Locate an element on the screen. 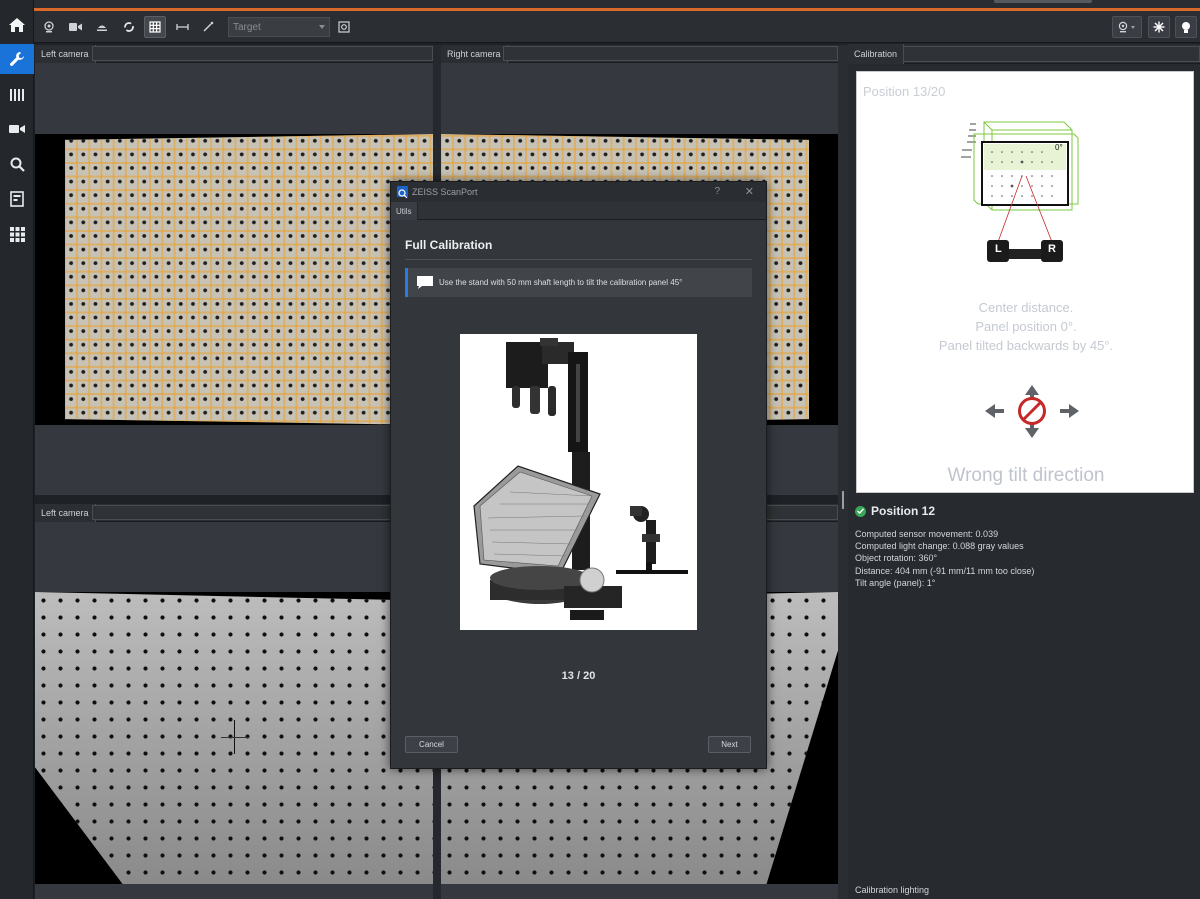 Image resolution: width=1200 pixels, height=899 pixels. toolbar: Target is located at coordinates (617, 27).